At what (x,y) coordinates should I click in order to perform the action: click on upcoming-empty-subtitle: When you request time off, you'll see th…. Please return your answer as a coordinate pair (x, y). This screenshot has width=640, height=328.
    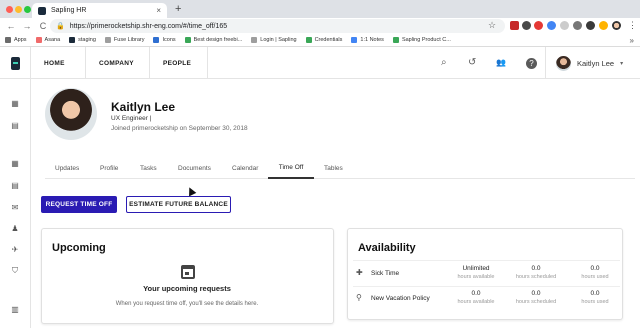
    Looking at the image, I should click on (187, 304).